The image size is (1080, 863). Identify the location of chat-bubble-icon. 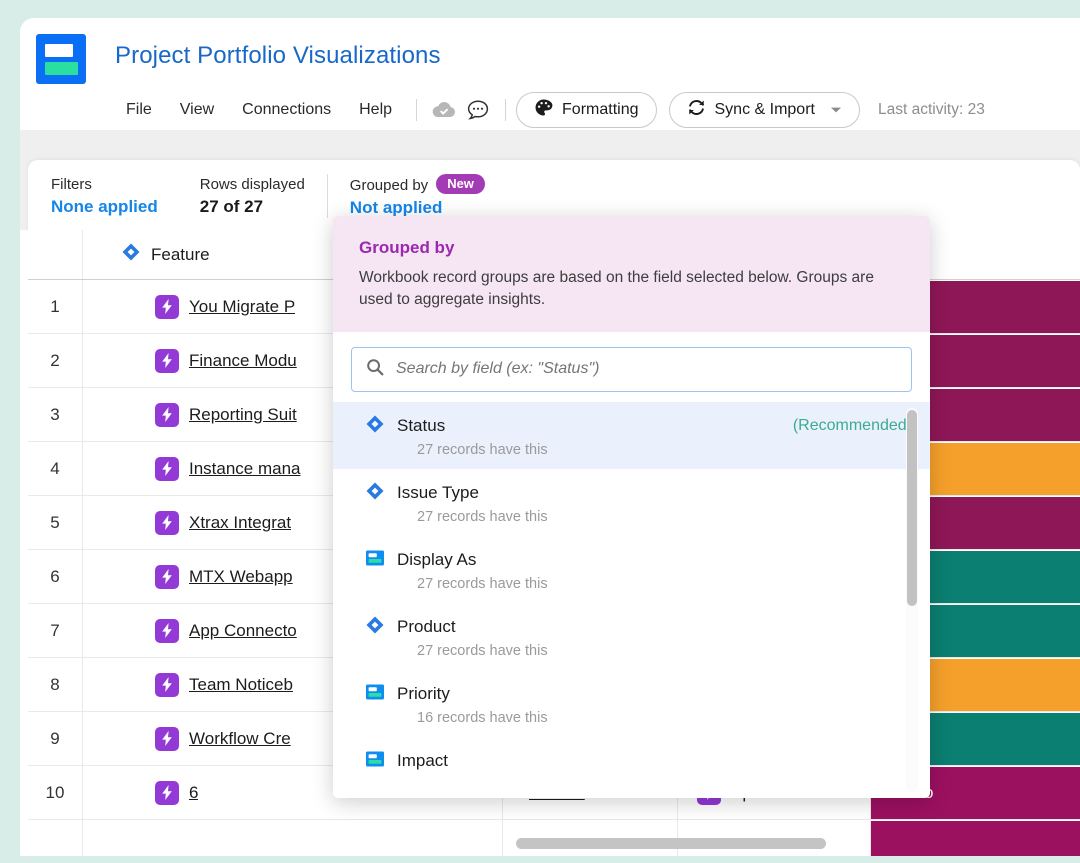
(478, 110).